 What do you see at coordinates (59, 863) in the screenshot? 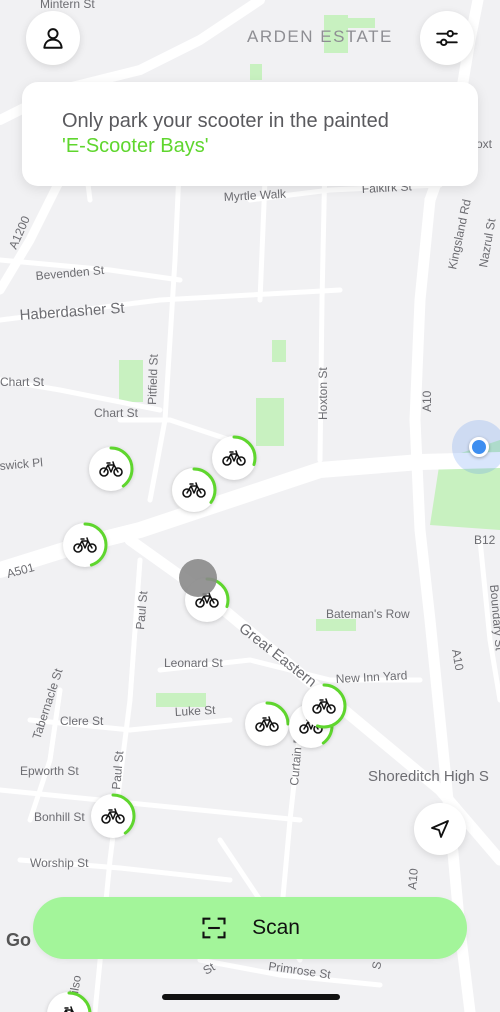
I see `street-label-worship: Worship St` at bounding box center [59, 863].